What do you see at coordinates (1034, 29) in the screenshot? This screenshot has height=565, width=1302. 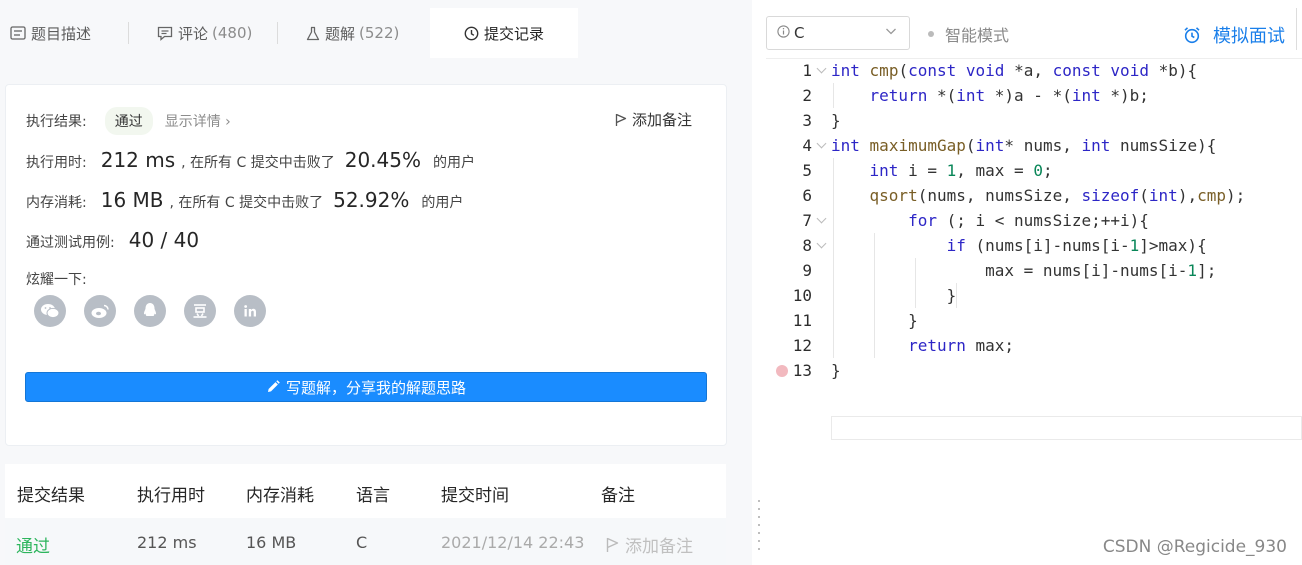 I see `editor-toolbar: C 智能模式 模拟面试` at bounding box center [1034, 29].